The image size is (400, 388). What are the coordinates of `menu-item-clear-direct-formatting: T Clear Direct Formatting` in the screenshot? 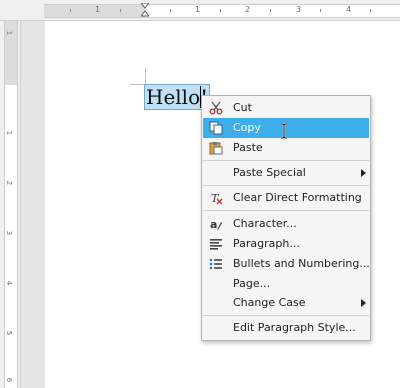 It's located at (286, 198).